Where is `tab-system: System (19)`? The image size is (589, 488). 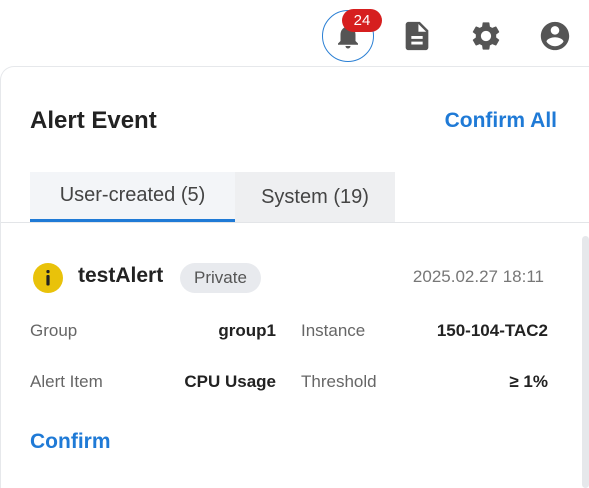 tab-system: System (19) is located at coordinates (315, 197).